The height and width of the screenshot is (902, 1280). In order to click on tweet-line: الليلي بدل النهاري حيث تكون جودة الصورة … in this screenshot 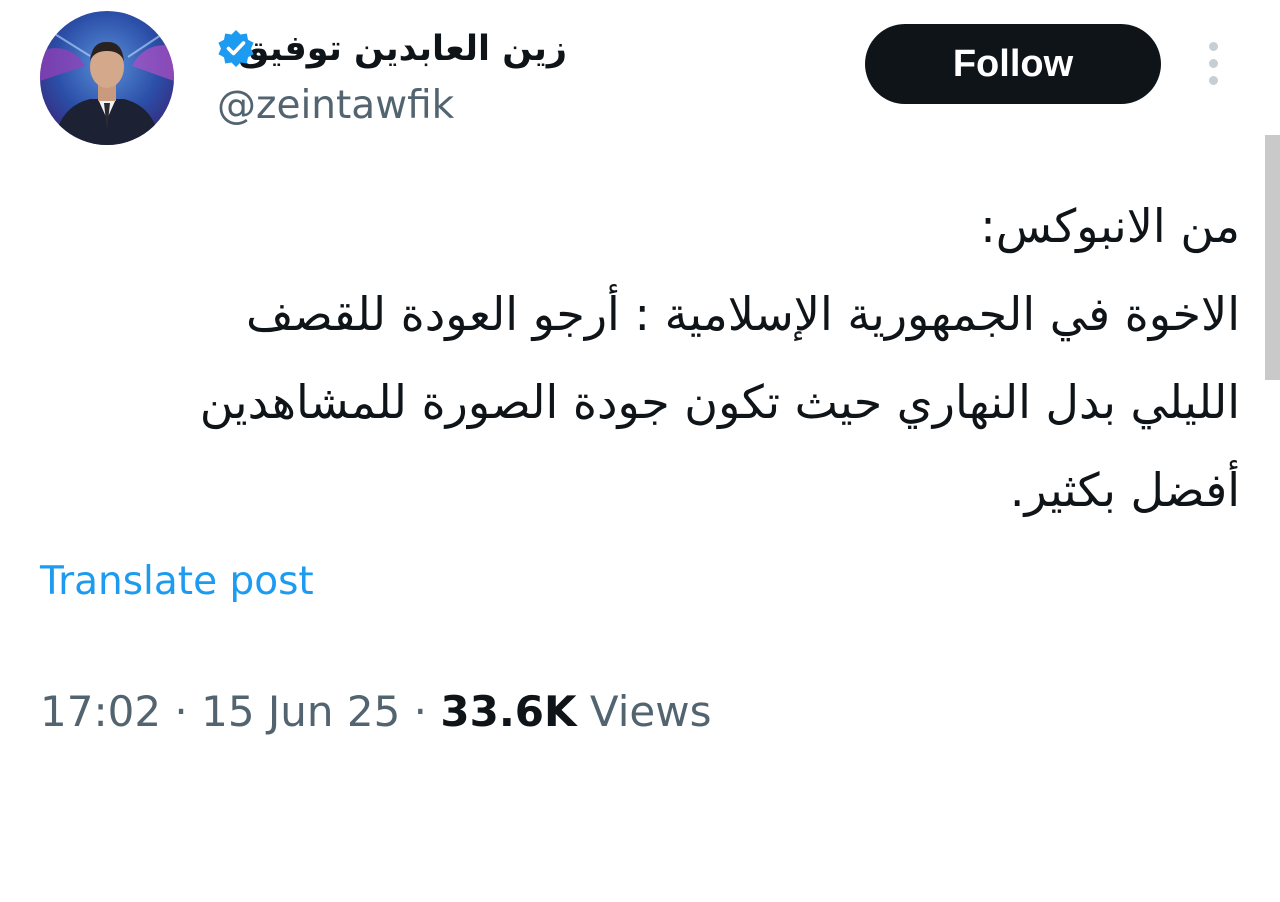, I will do `click(719, 402)`.